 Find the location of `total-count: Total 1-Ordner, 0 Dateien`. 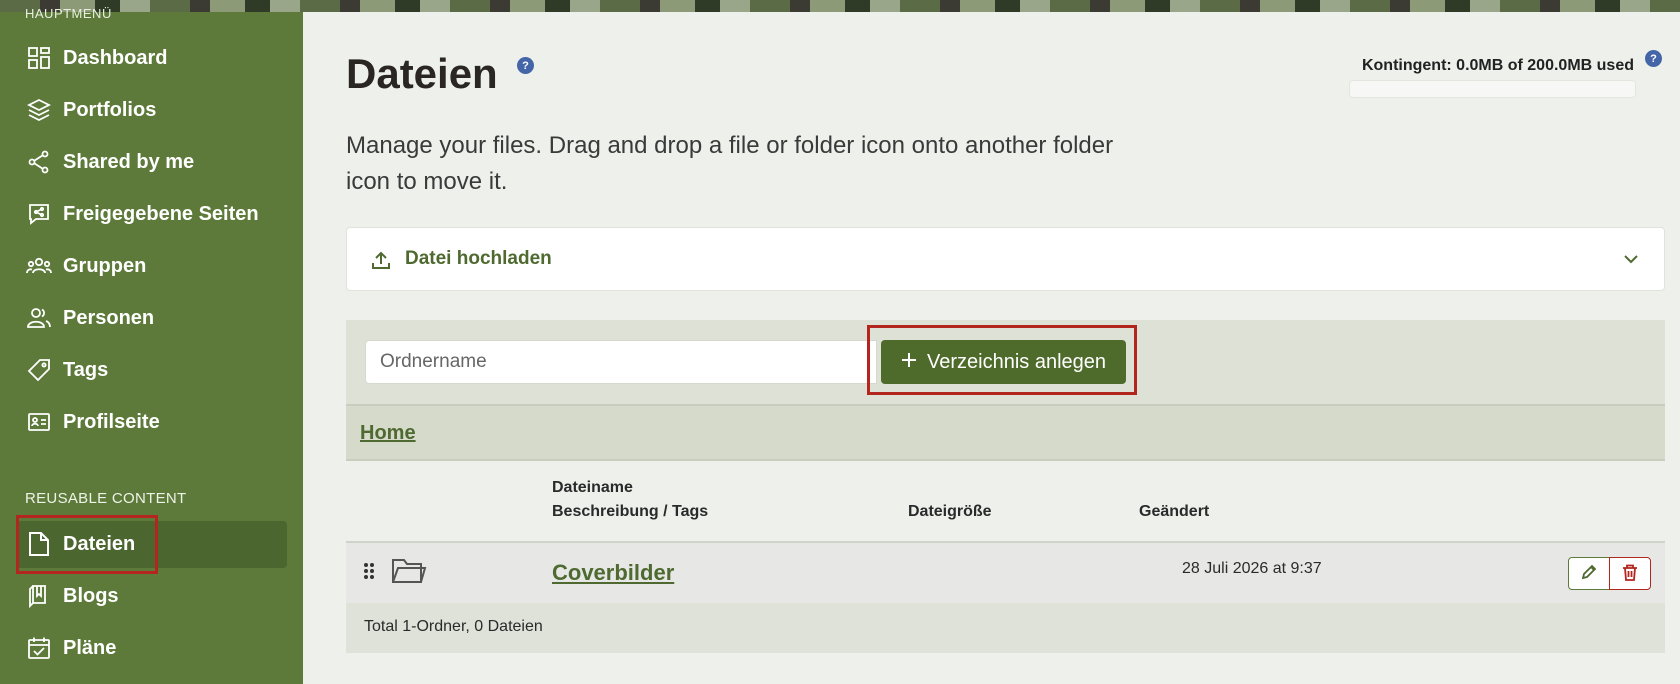

total-count: Total 1-Ordner, 0 Dateien is located at coordinates (453, 626).